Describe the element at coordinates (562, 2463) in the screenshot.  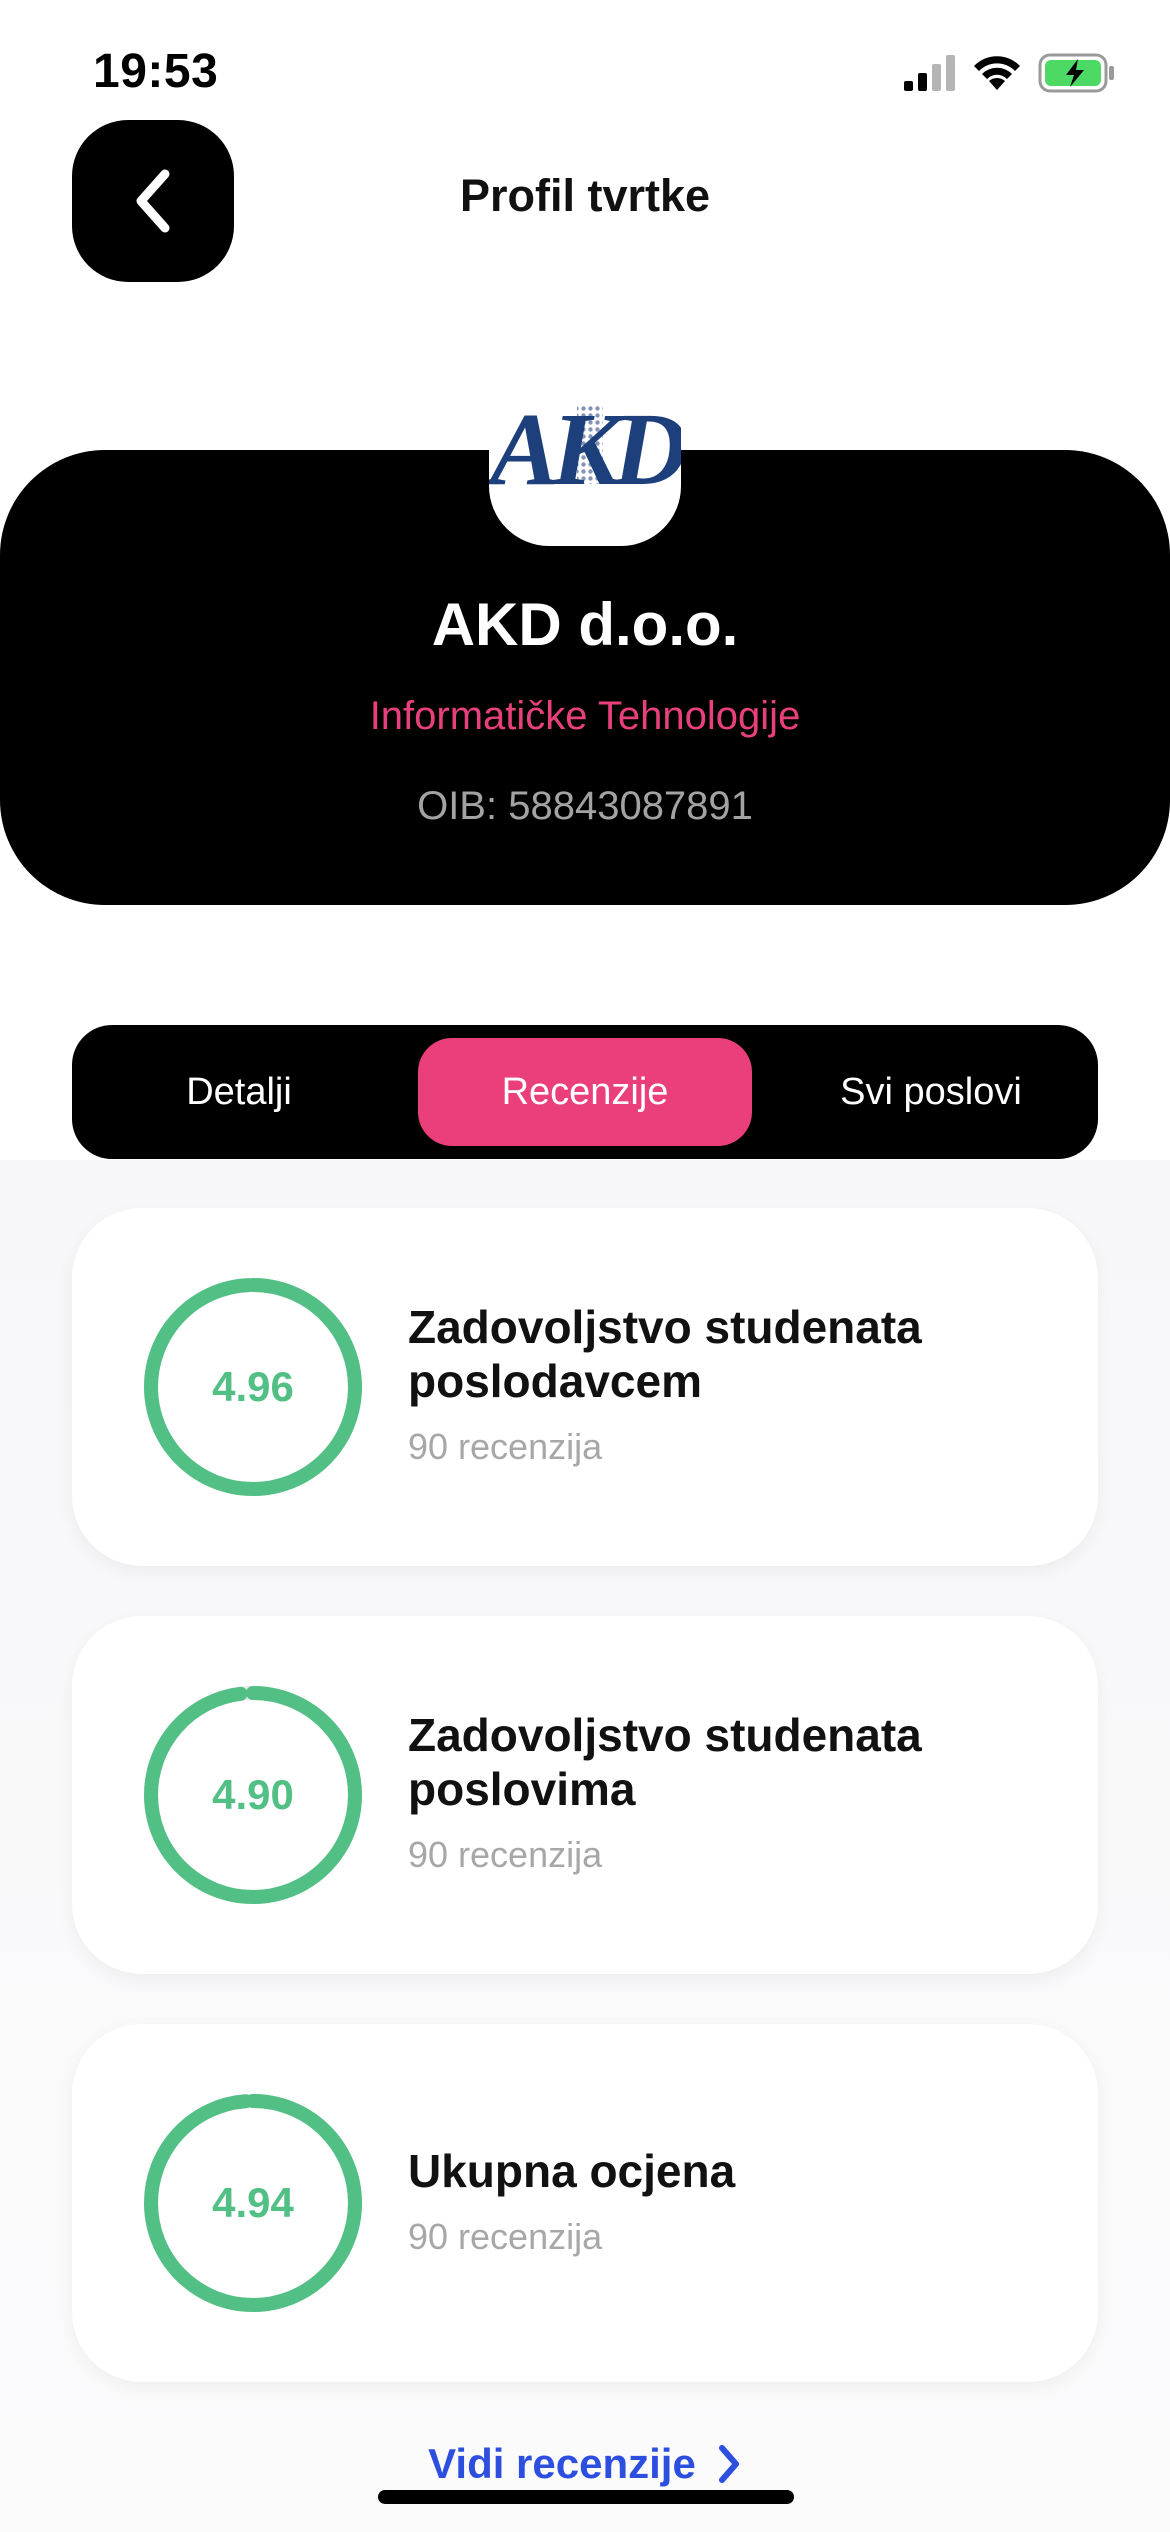
I see `see-reviews-label: Vidi recenzije` at that location.